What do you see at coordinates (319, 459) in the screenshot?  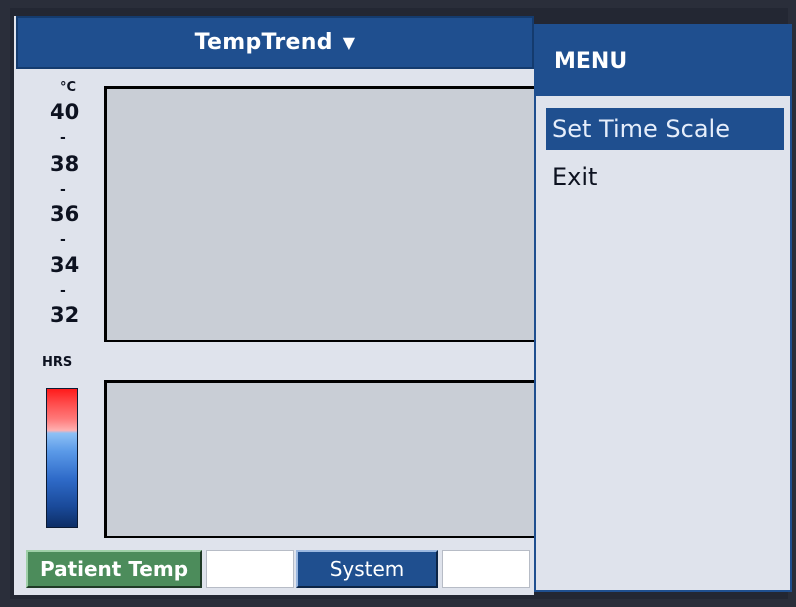 I see `hours-trend-chart` at bounding box center [319, 459].